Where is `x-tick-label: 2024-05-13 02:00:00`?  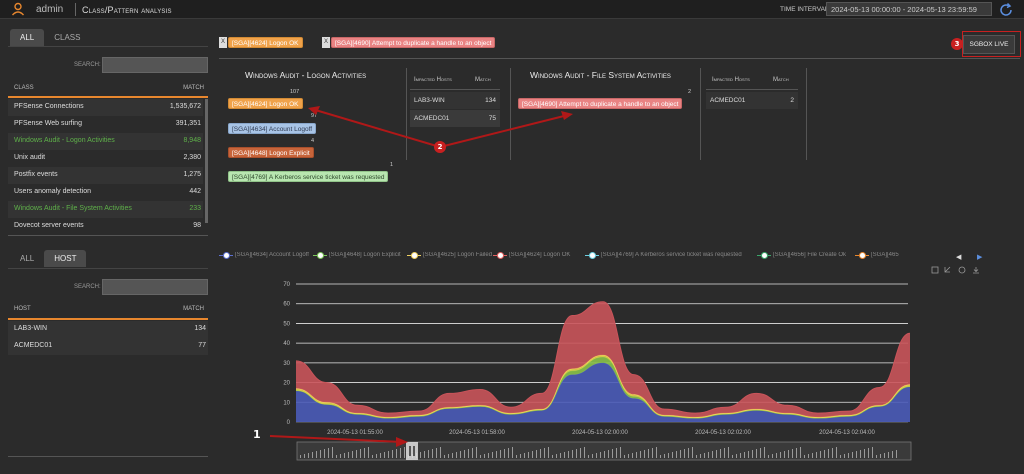
x-tick-label: 2024-05-13 02:00:00 is located at coordinates (600, 433).